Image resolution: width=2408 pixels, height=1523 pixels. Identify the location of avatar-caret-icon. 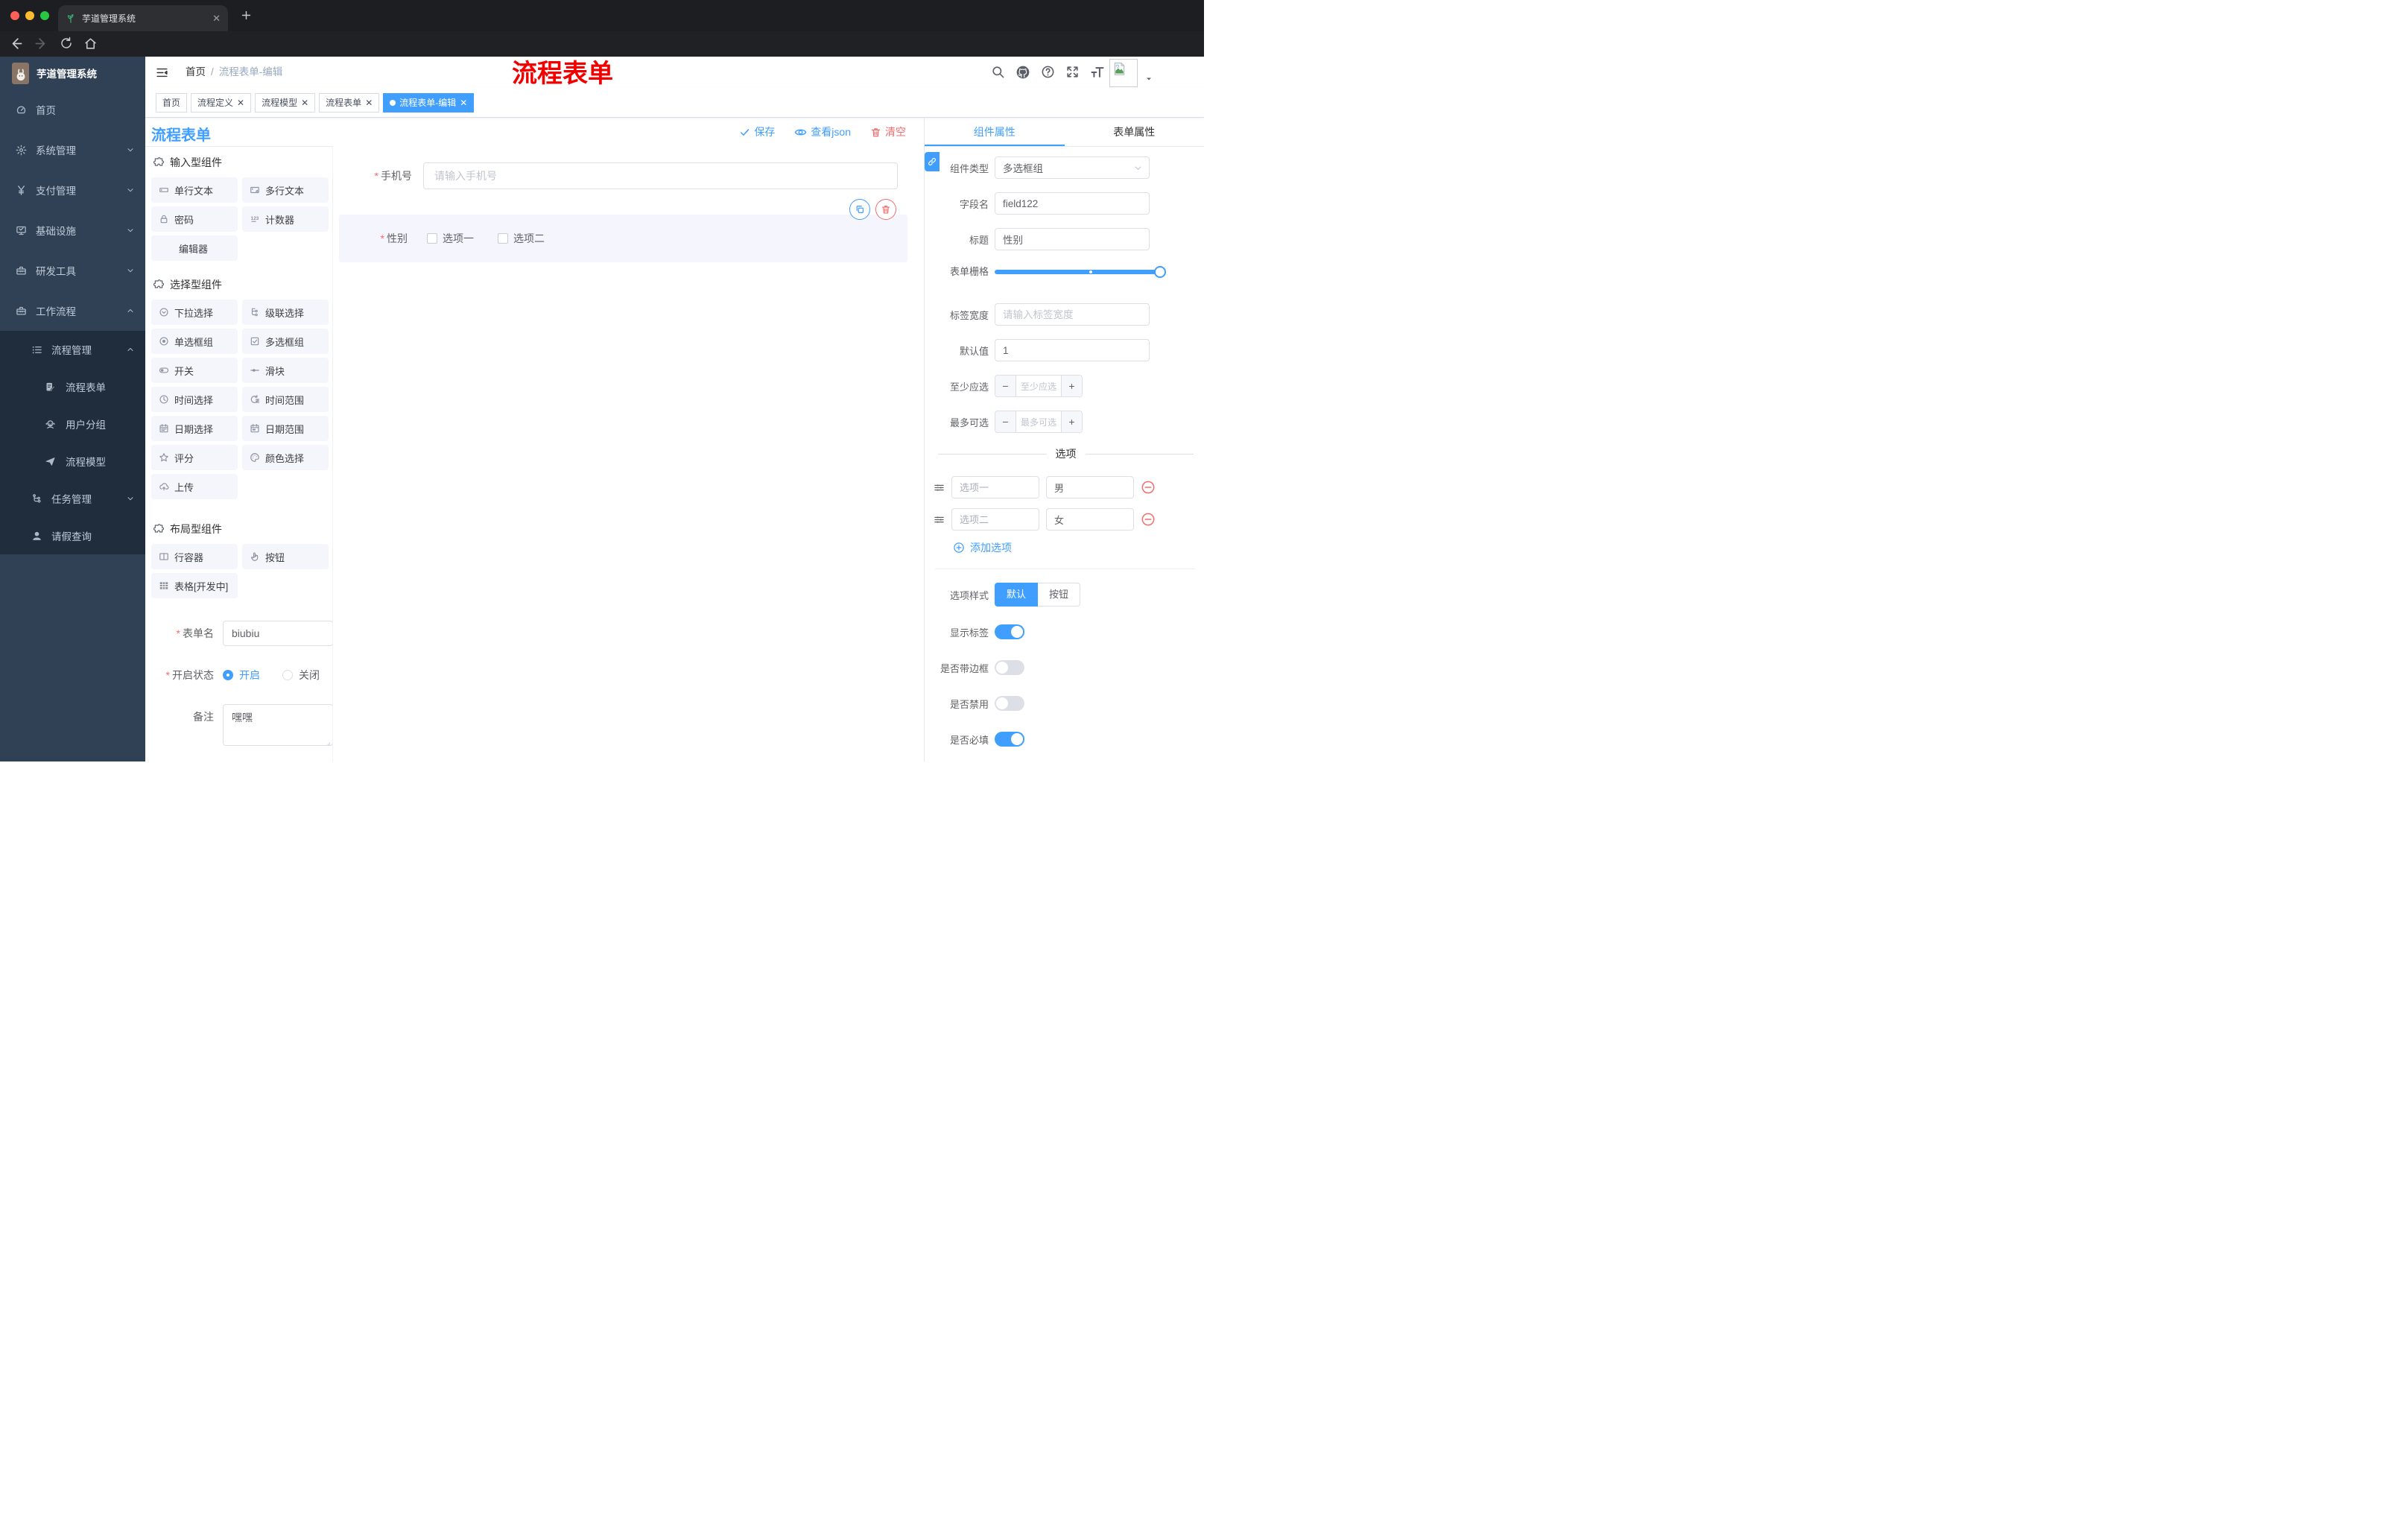
(1148, 79).